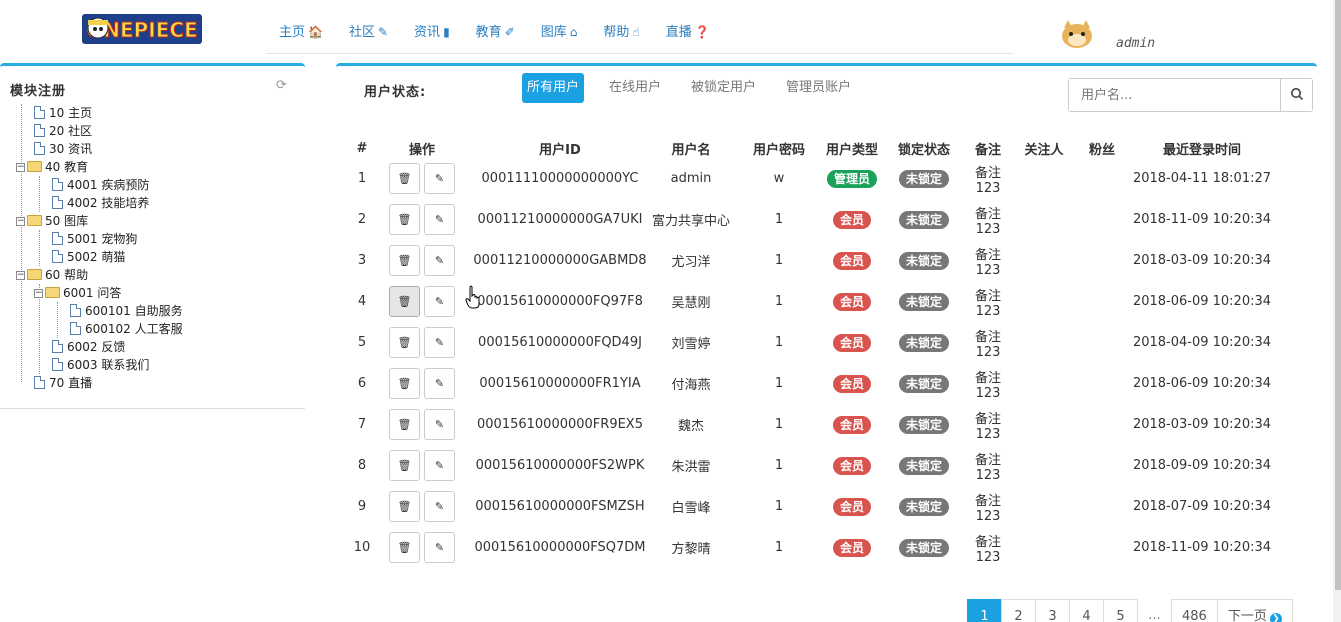 Image resolution: width=1341 pixels, height=622 pixels. Describe the element at coordinates (1135, 43) in the screenshot. I see `username: admin` at that location.